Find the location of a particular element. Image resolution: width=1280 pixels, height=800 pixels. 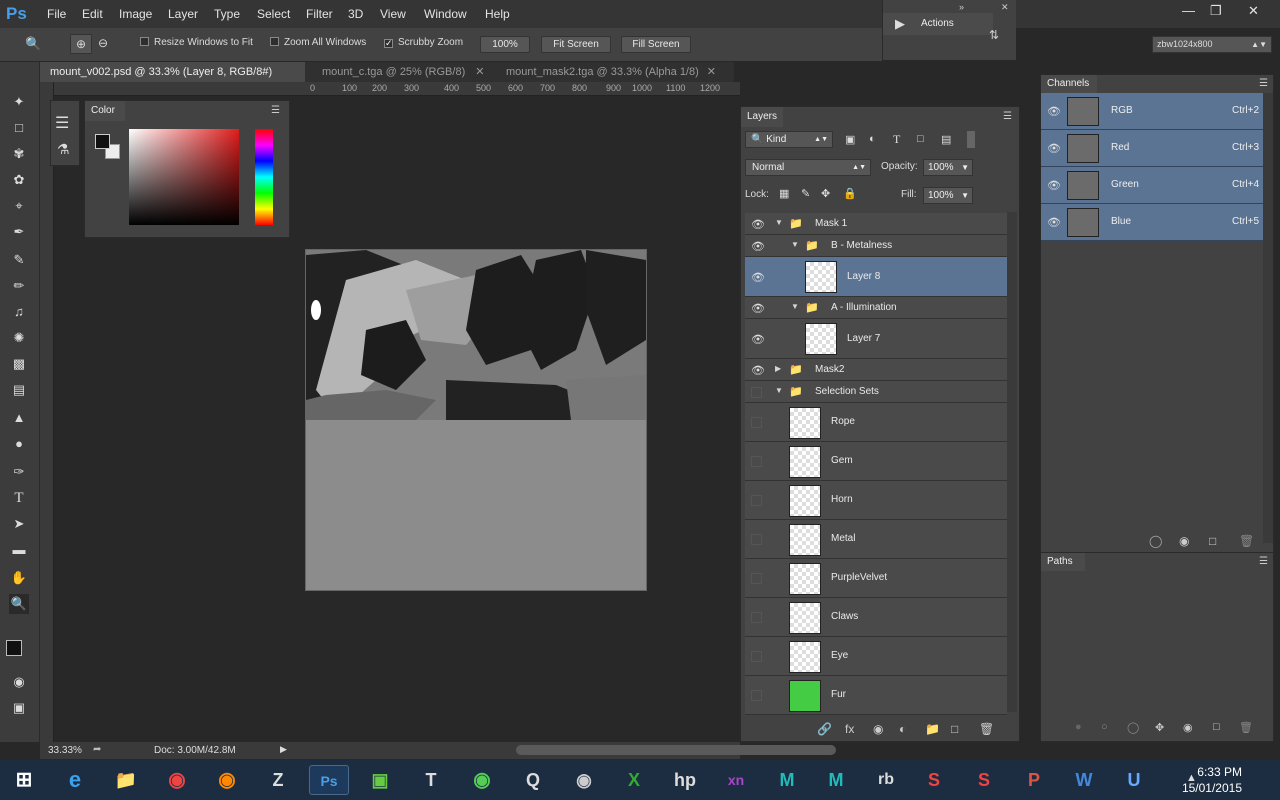

panel-options-icon: ⇅ is located at coordinates (994, 35).